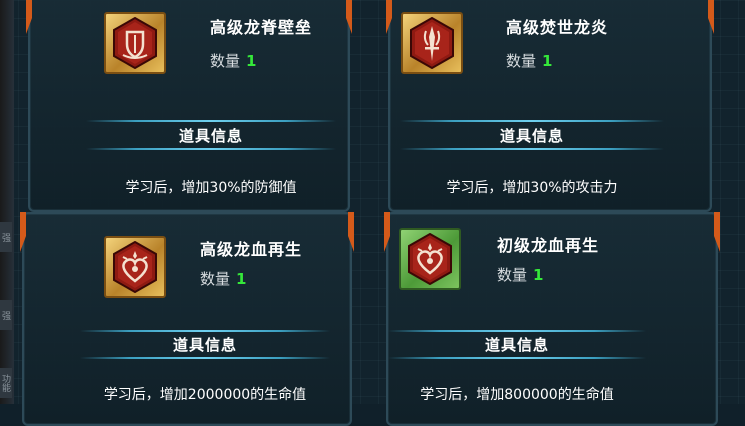 The width and height of the screenshot is (745, 426). Describe the element at coordinates (204, 345) in the screenshot. I see `section-title-3: 道具信息` at that location.